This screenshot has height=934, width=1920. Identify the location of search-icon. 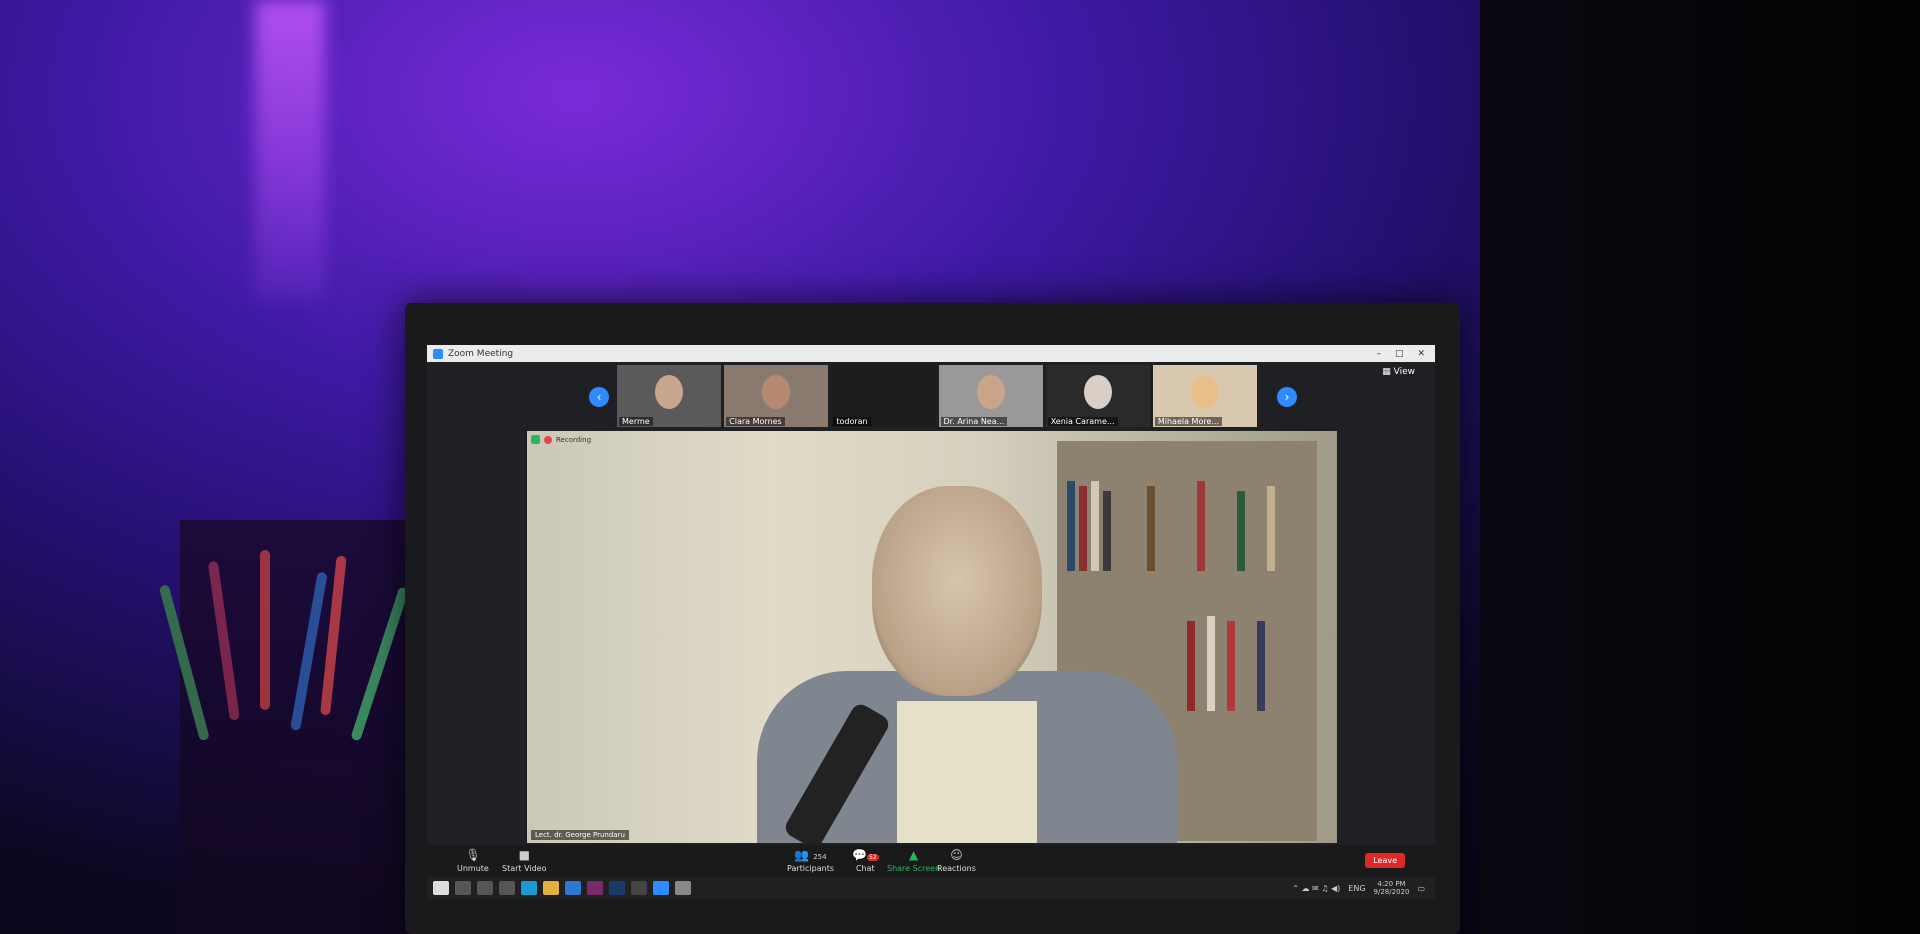
(463, 888).